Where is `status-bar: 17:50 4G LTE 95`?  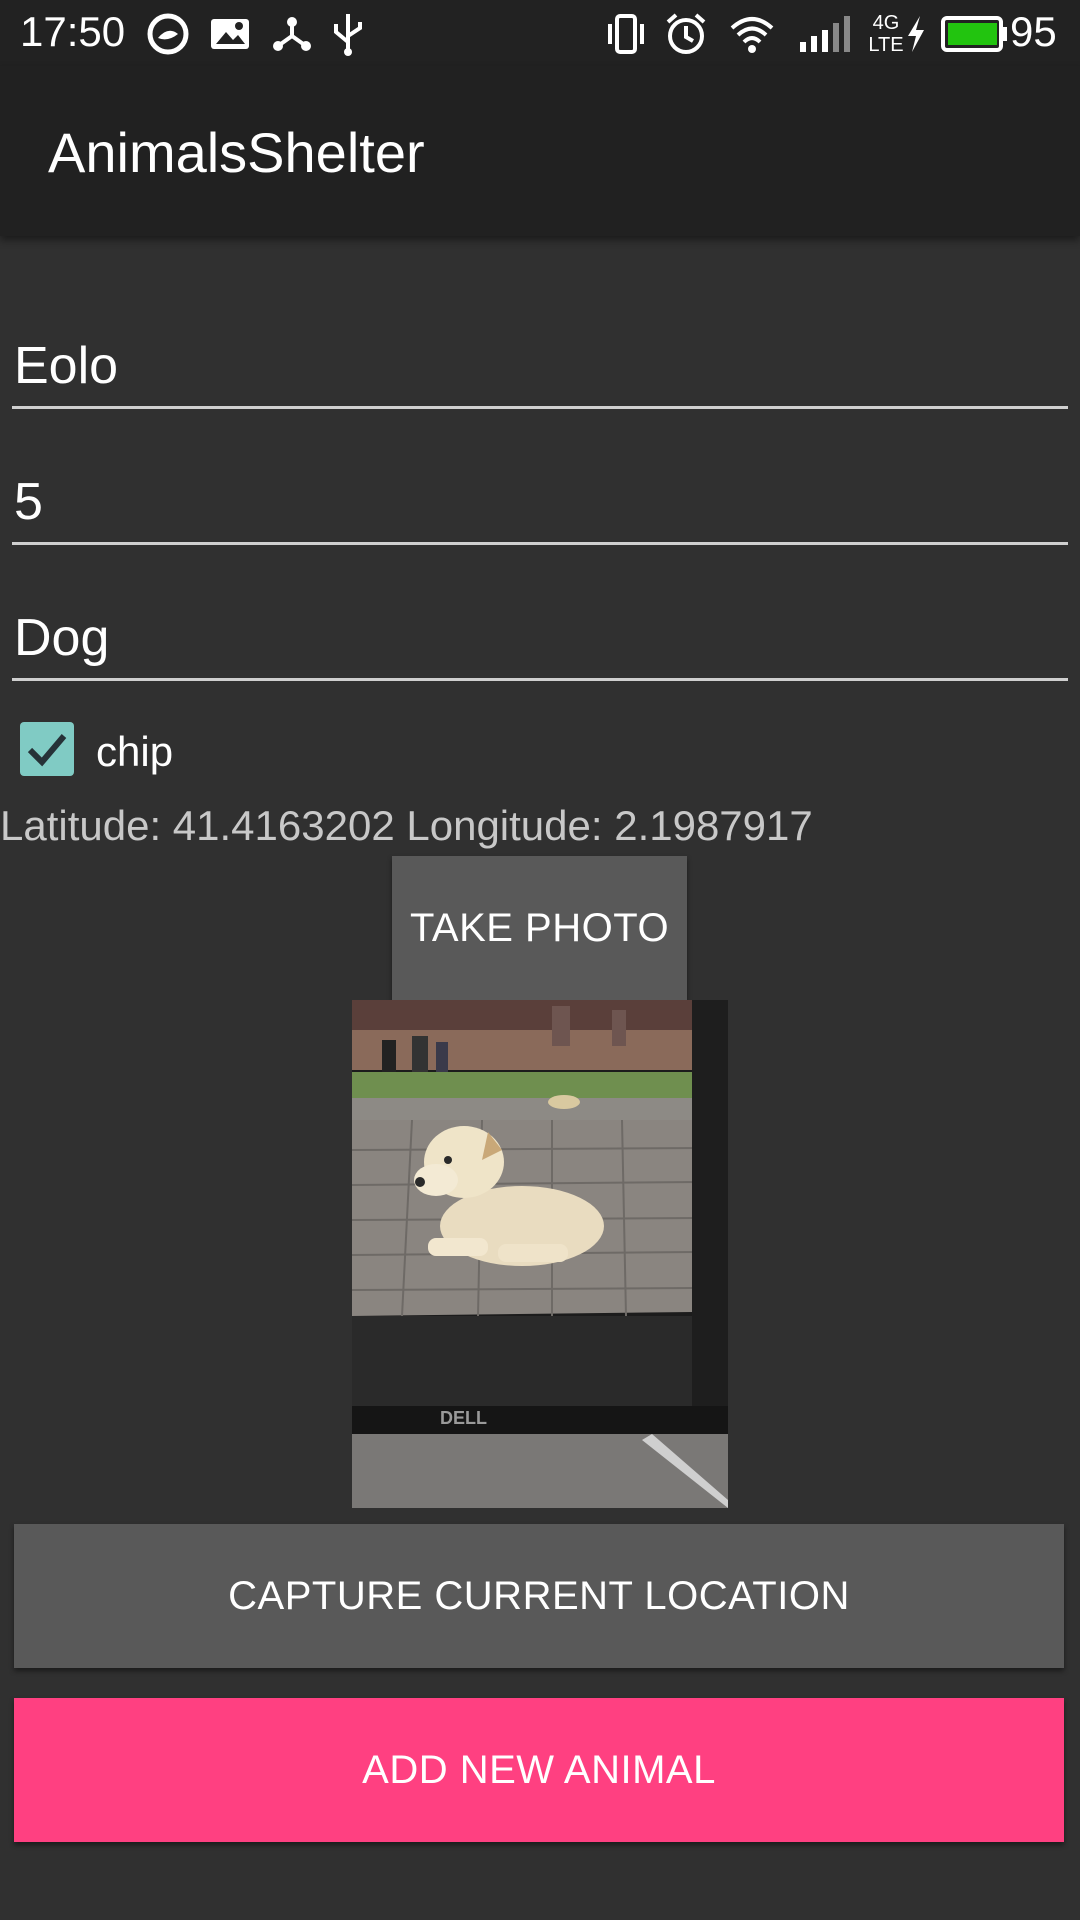 status-bar: 17:50 4G LTE 95 is located at coordinates (540, 33).